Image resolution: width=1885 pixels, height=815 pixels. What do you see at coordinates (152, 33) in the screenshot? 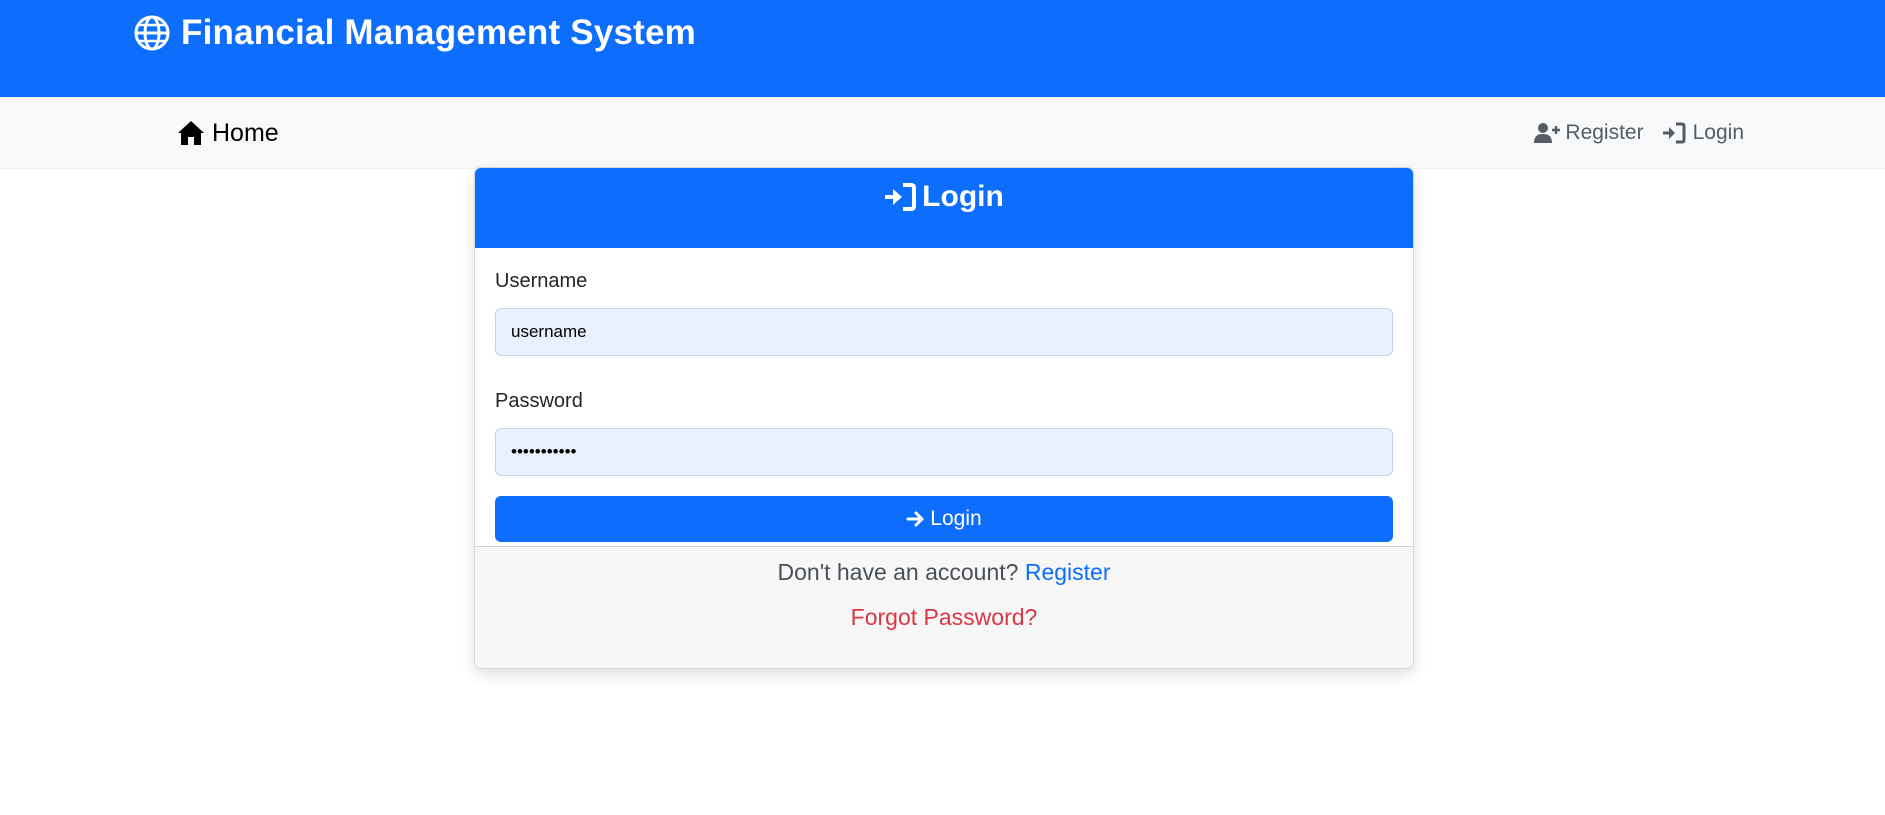
I see `globe-icon` at bounding box center [152, 33].